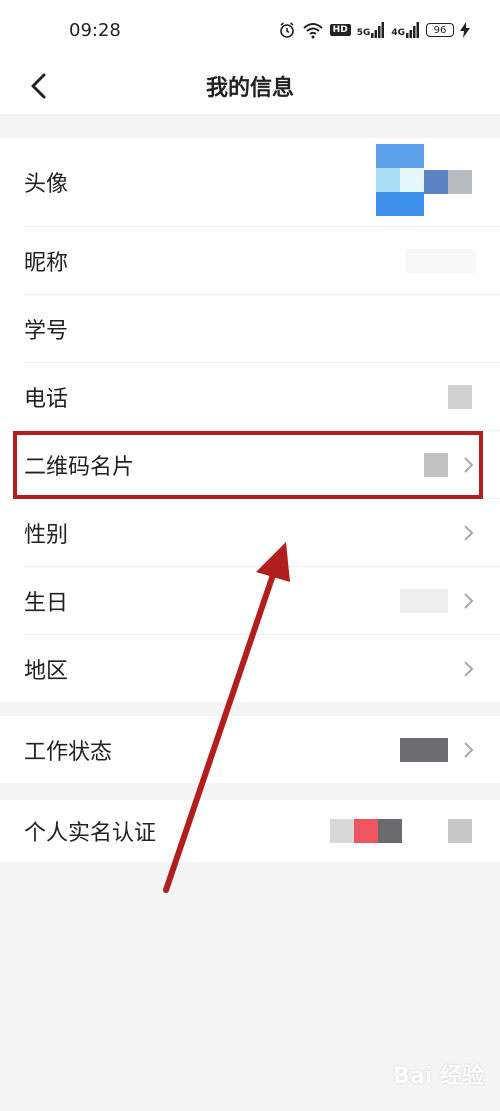 The image size is (500, 1111). I want to click on alarm-icon, so click(286, 30).